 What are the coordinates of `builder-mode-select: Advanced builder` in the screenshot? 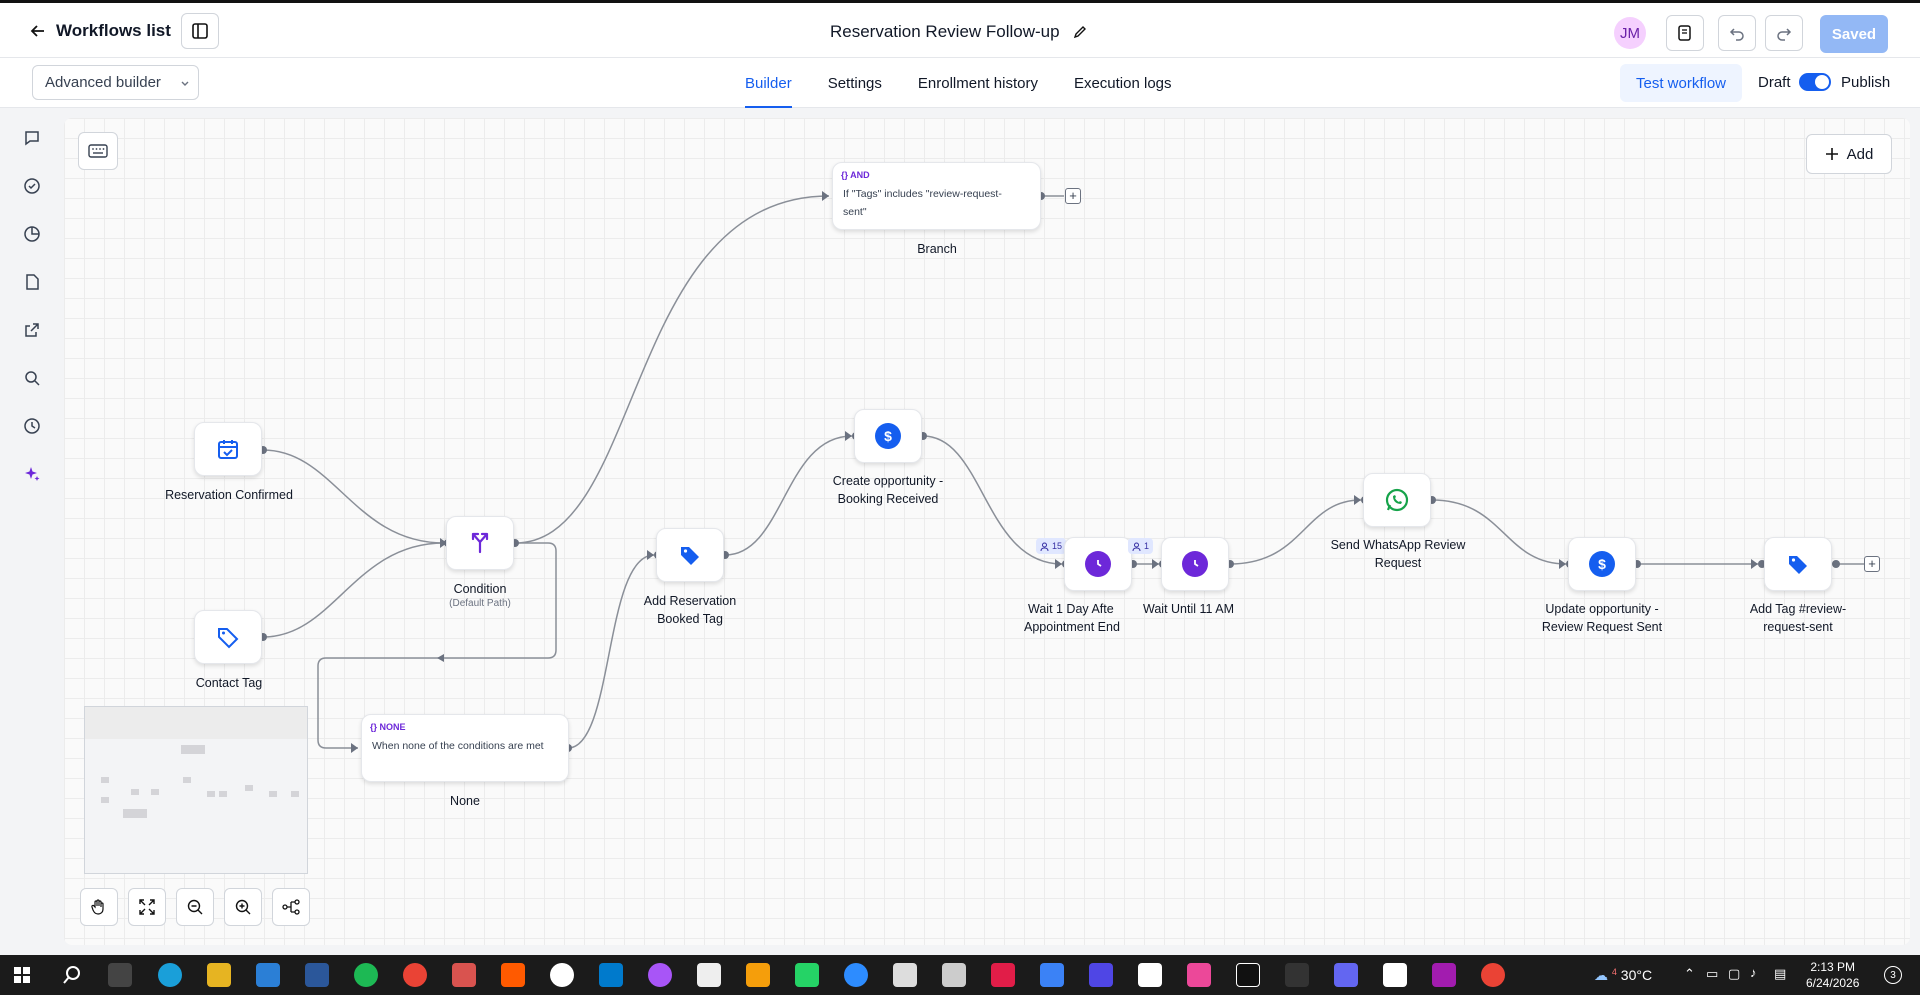 It's located at (115, 82).